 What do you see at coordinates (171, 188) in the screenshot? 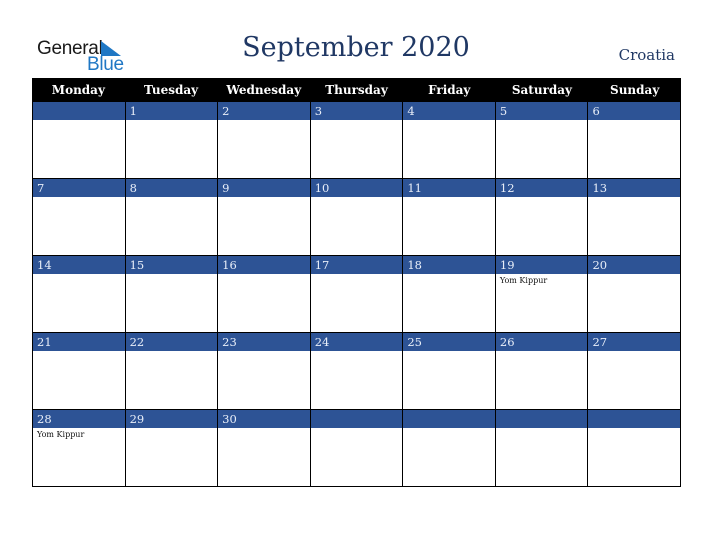
I see `day-number: 8` at bounding box center [171, 188].